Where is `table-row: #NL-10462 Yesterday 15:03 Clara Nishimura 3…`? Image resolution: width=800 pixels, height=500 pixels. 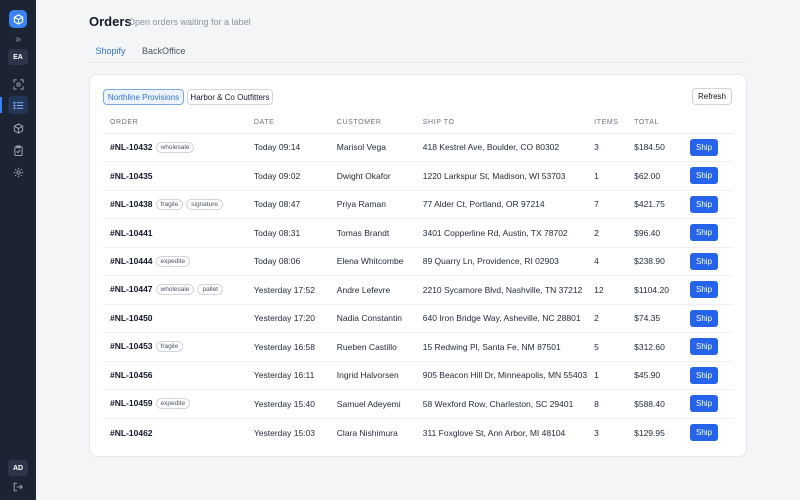 table-row: #NL-10462 Yesterday 15:03 Clara Nishimura 3… is located at coordinates (418, 432).